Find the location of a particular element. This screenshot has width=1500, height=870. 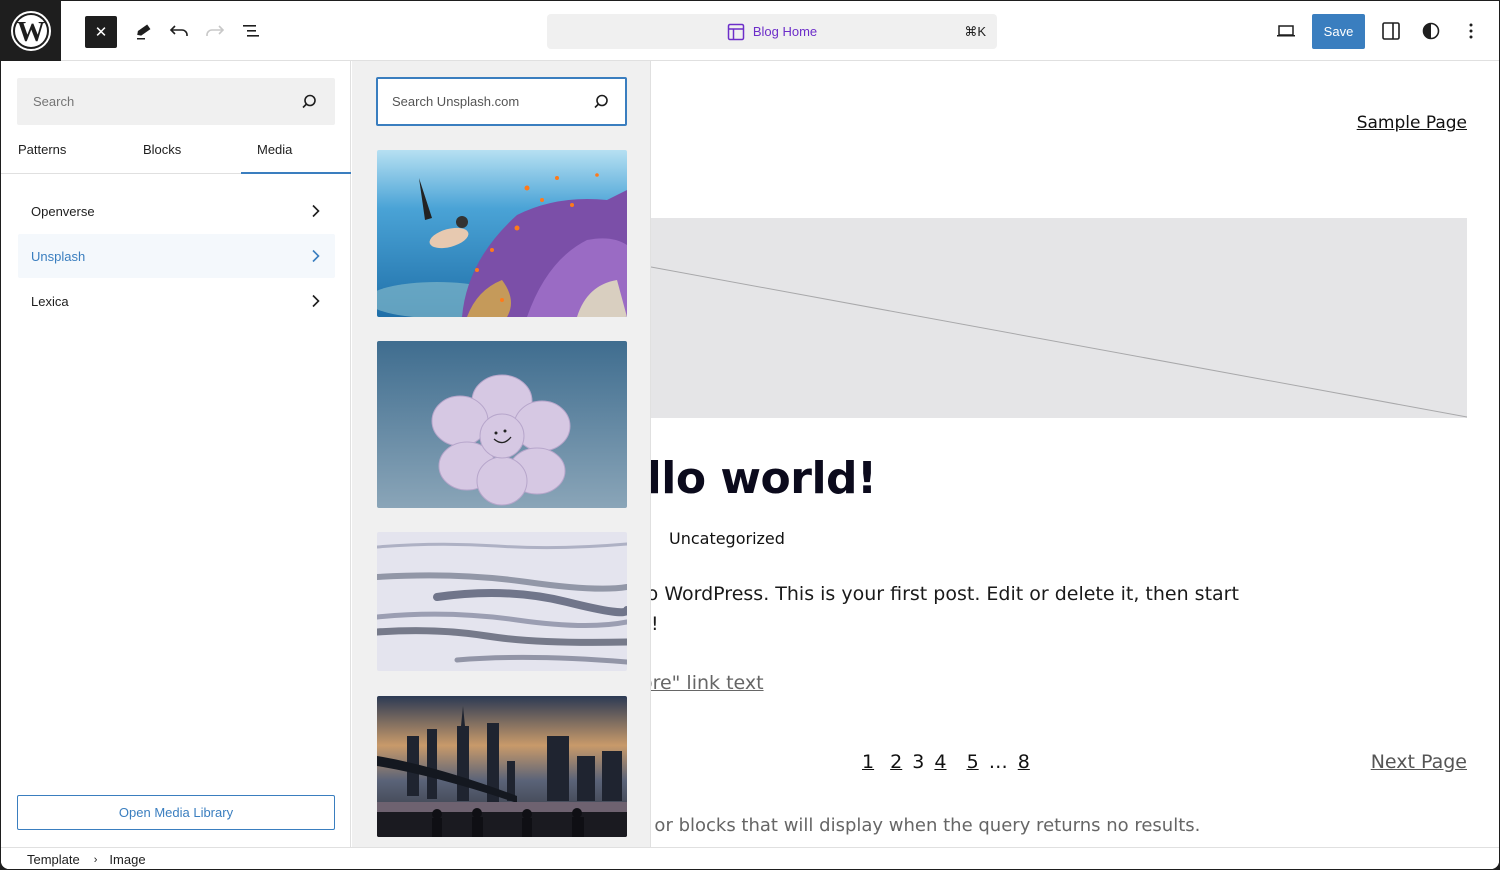

waves-image is located at coordinates (502, 601).